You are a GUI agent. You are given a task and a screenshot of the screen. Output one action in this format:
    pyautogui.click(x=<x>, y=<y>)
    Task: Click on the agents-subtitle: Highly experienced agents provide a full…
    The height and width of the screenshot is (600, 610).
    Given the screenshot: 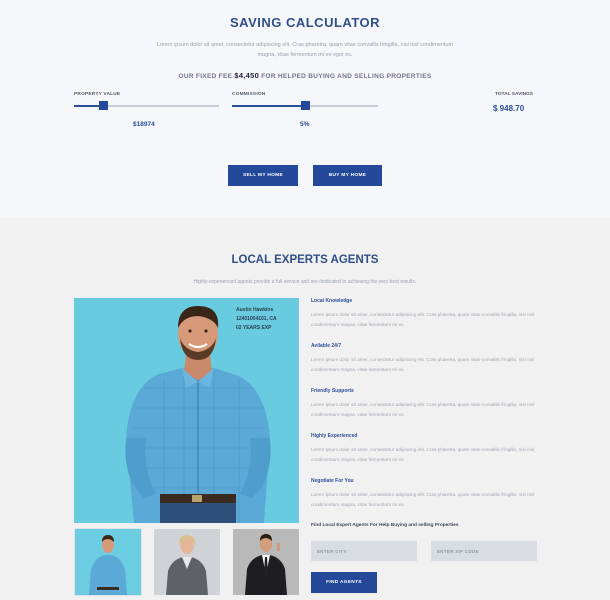 What is the action you would take?
    pyautogui.click(x=305, y=282)
    